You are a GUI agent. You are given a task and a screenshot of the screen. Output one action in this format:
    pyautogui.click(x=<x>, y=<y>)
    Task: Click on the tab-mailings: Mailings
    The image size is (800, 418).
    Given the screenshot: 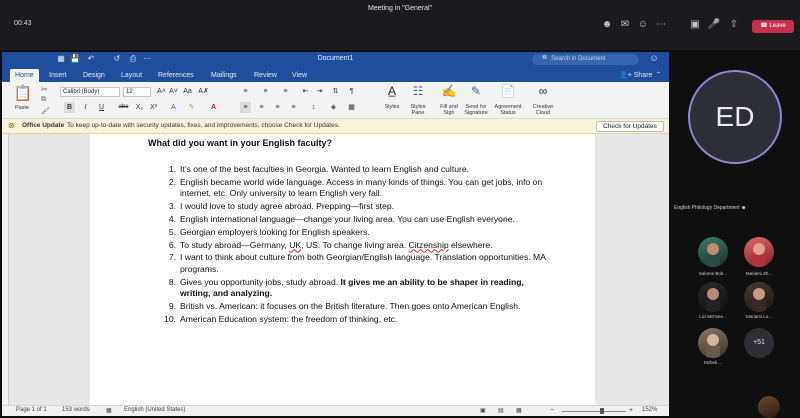 What is the action you would take?
    pyautogui.click(x=224, y=75)
    